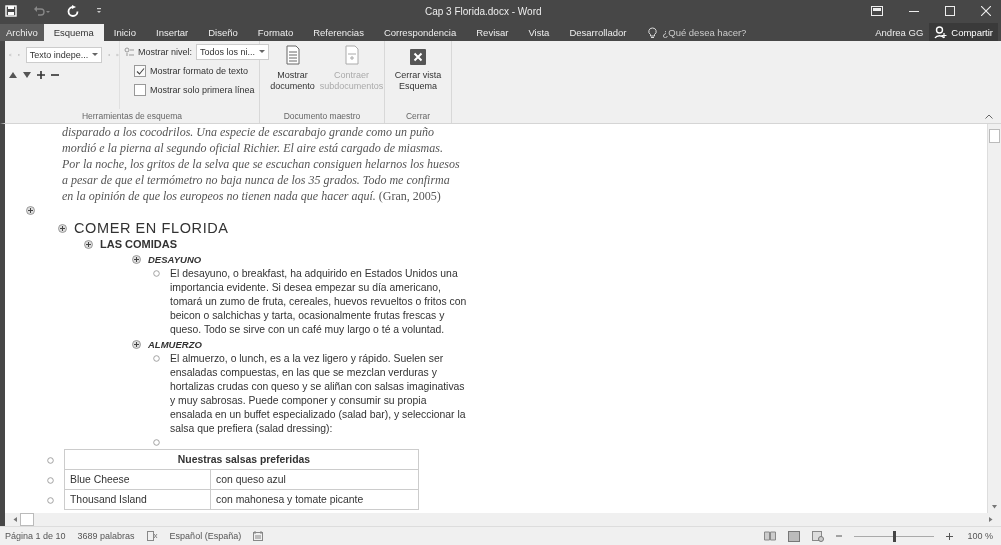 Image resolution: width=1001 pixels, height=545 pixels. Describe the element at coordinates (129, 52) in the screenshot. I see `show-level-icon` at that location.